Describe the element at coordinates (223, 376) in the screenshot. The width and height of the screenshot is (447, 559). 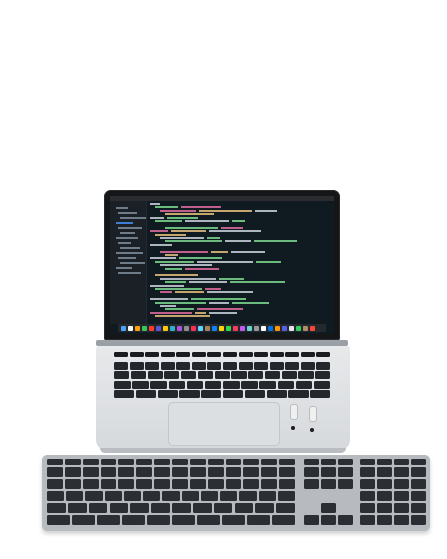
I see `laptop-keyboard` at that location.